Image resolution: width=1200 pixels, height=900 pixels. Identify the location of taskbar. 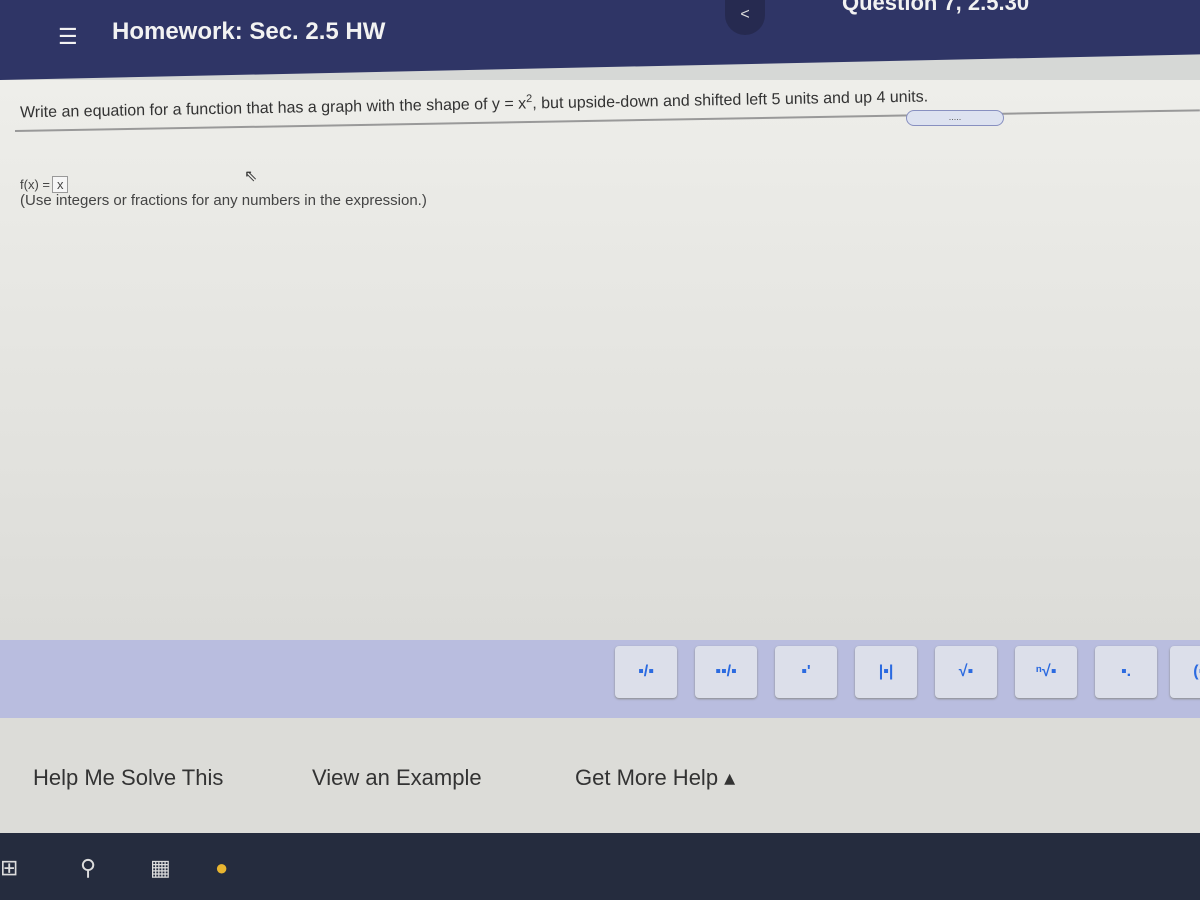
(600, 866).